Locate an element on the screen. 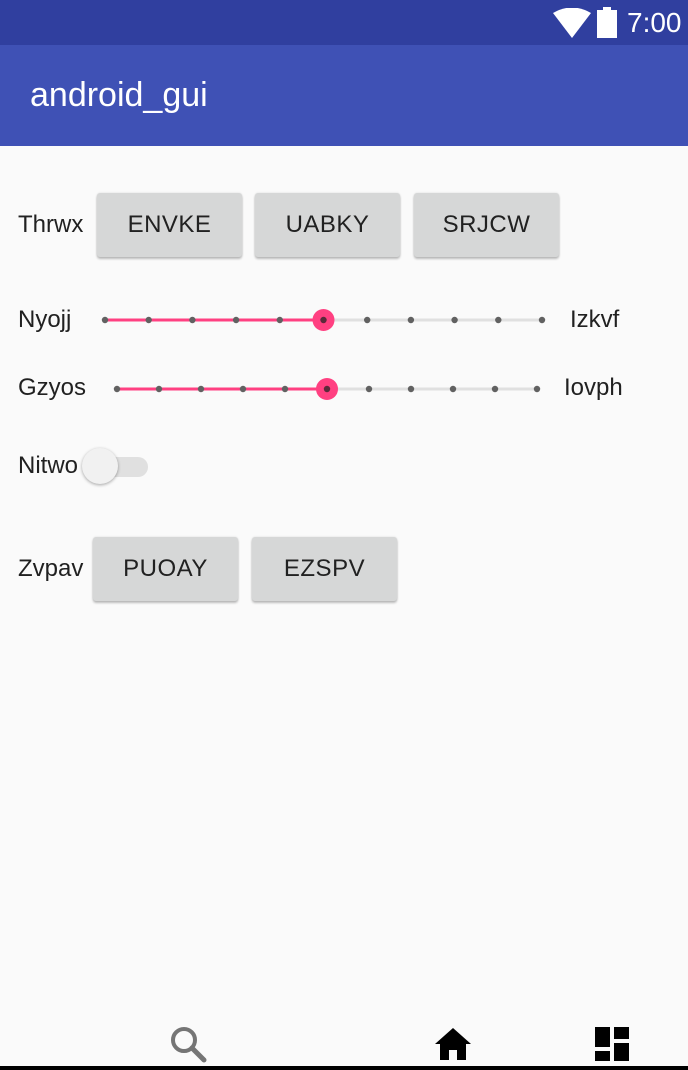 The width and height of the screenshot is (688, 1070). srjcw-button: SRJCW is located at coordinates (486, 225).